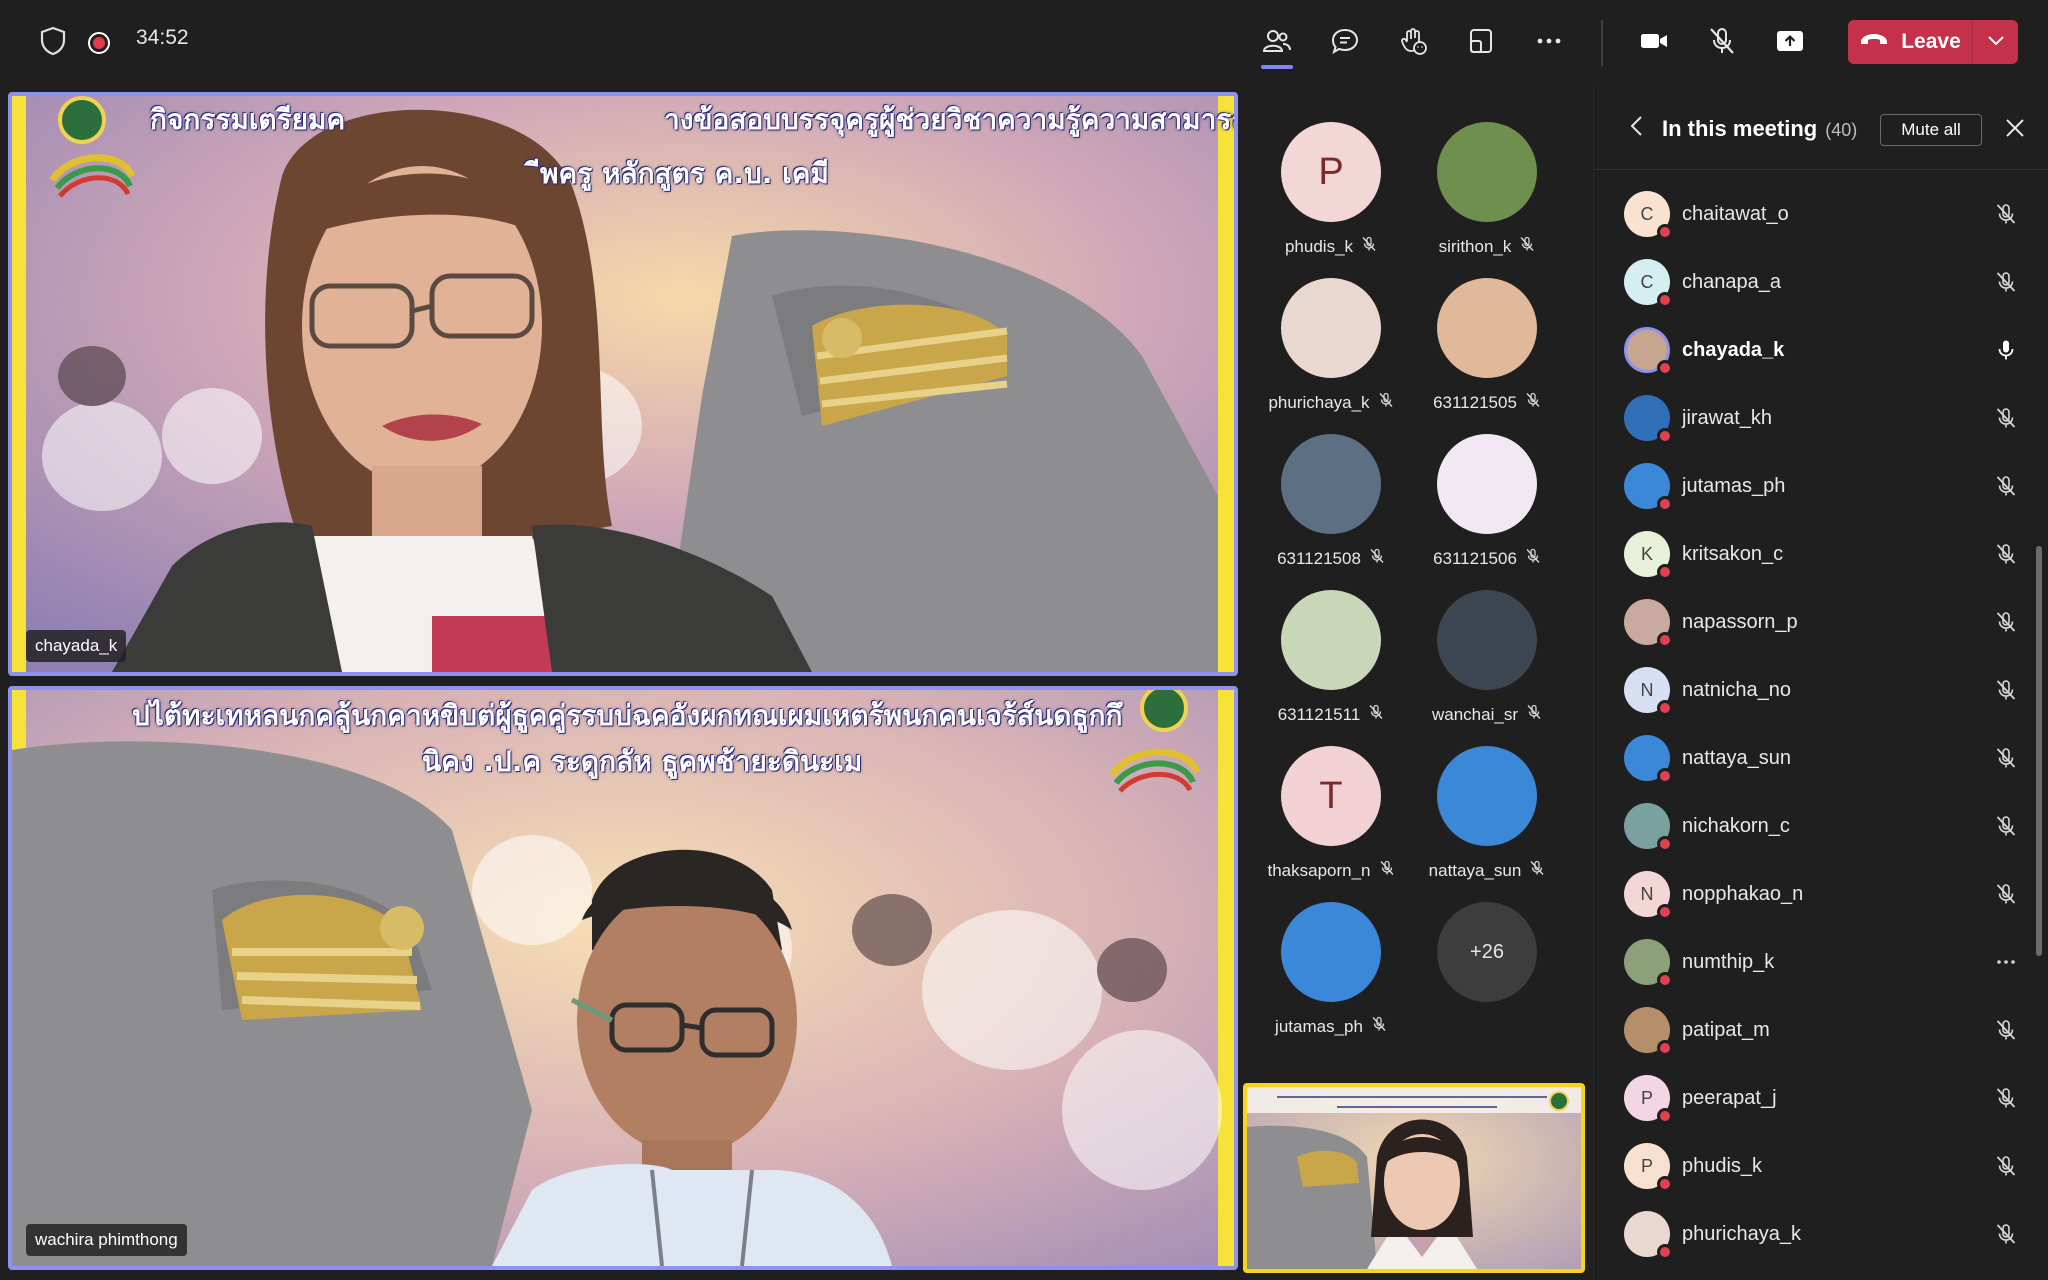  What do you see at coordinates (1736, 689) in the screenshot?
I see `participant-name: natnicha_no` at bounding box center [1736, 689].